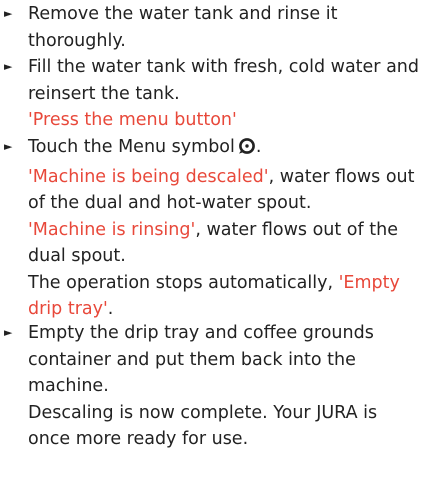  What do you see at coordinates (131, 147) in the screenshot?
I see `step-action-text: Touch the Menu symbol` at bounding box center [131, 147].